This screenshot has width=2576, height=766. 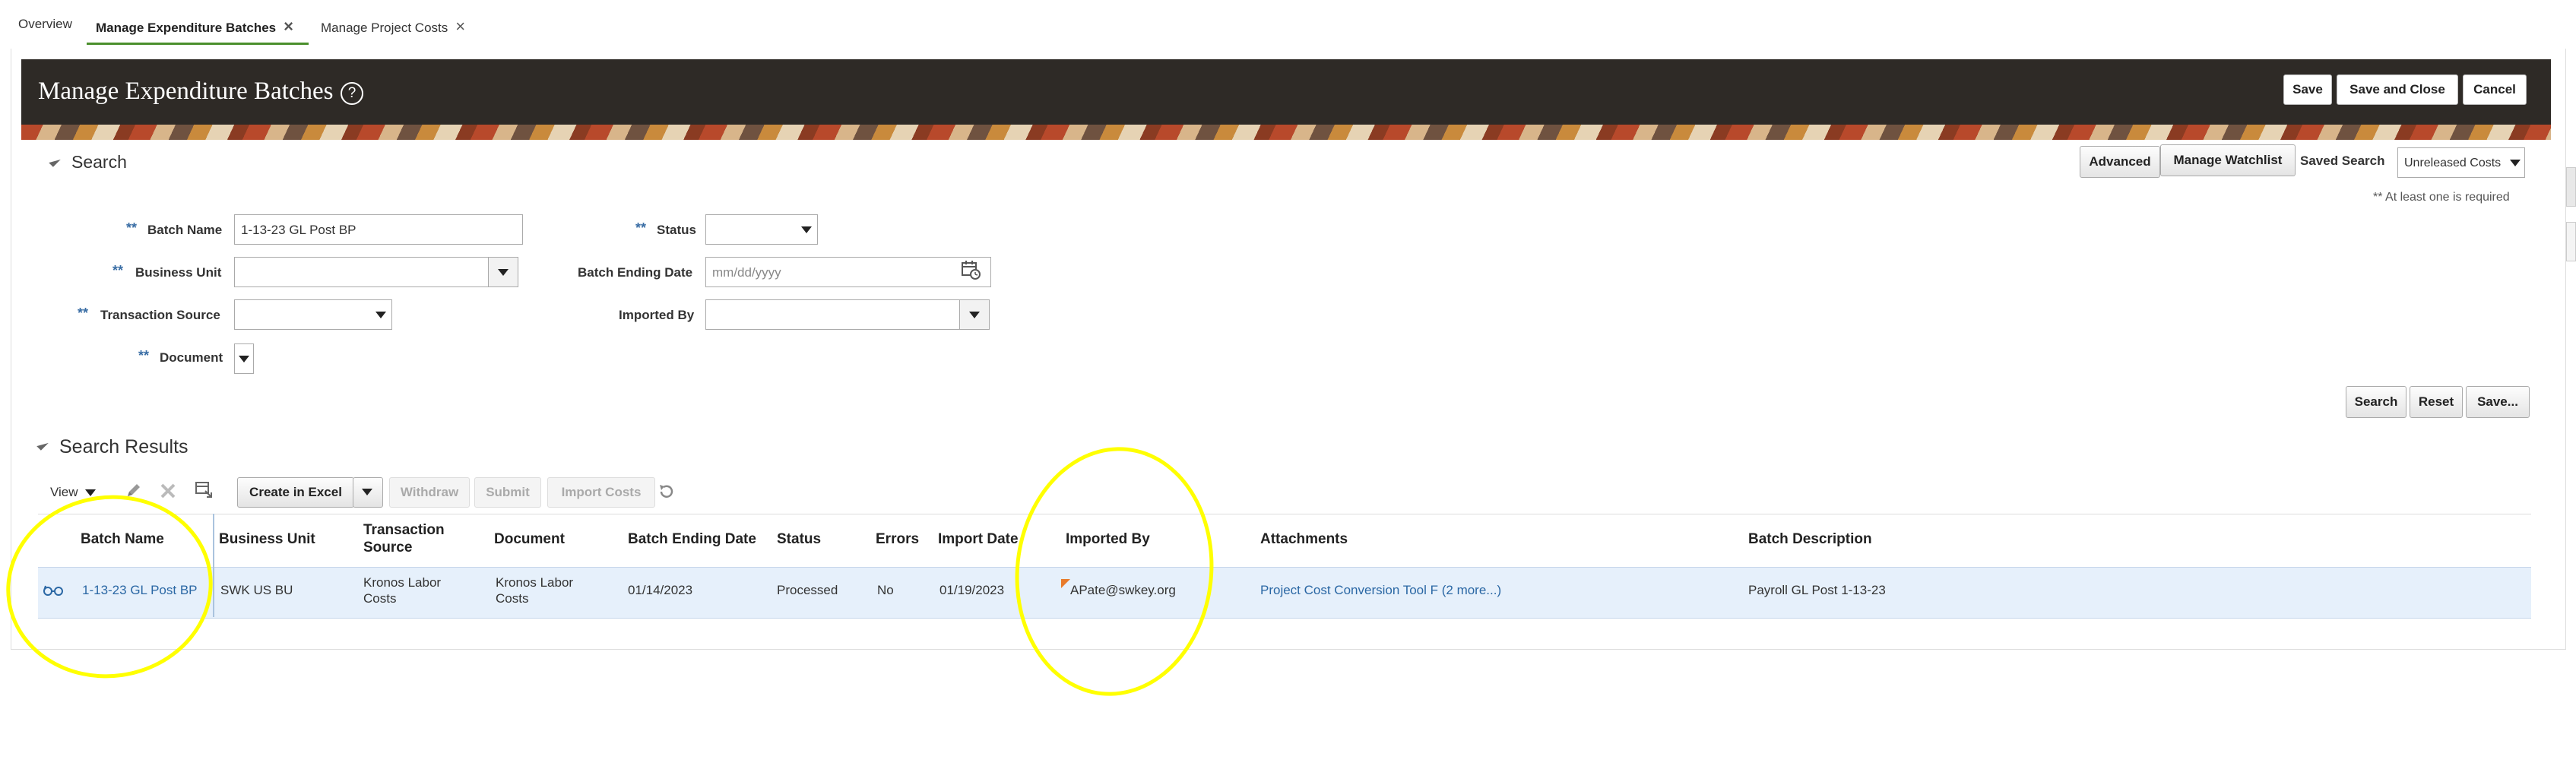 What do you see at coordinates (298, 230) in the screenshot?
I see `batch-name-value: 1-13-23 GL Post BP` at bounding box center [298, 230].